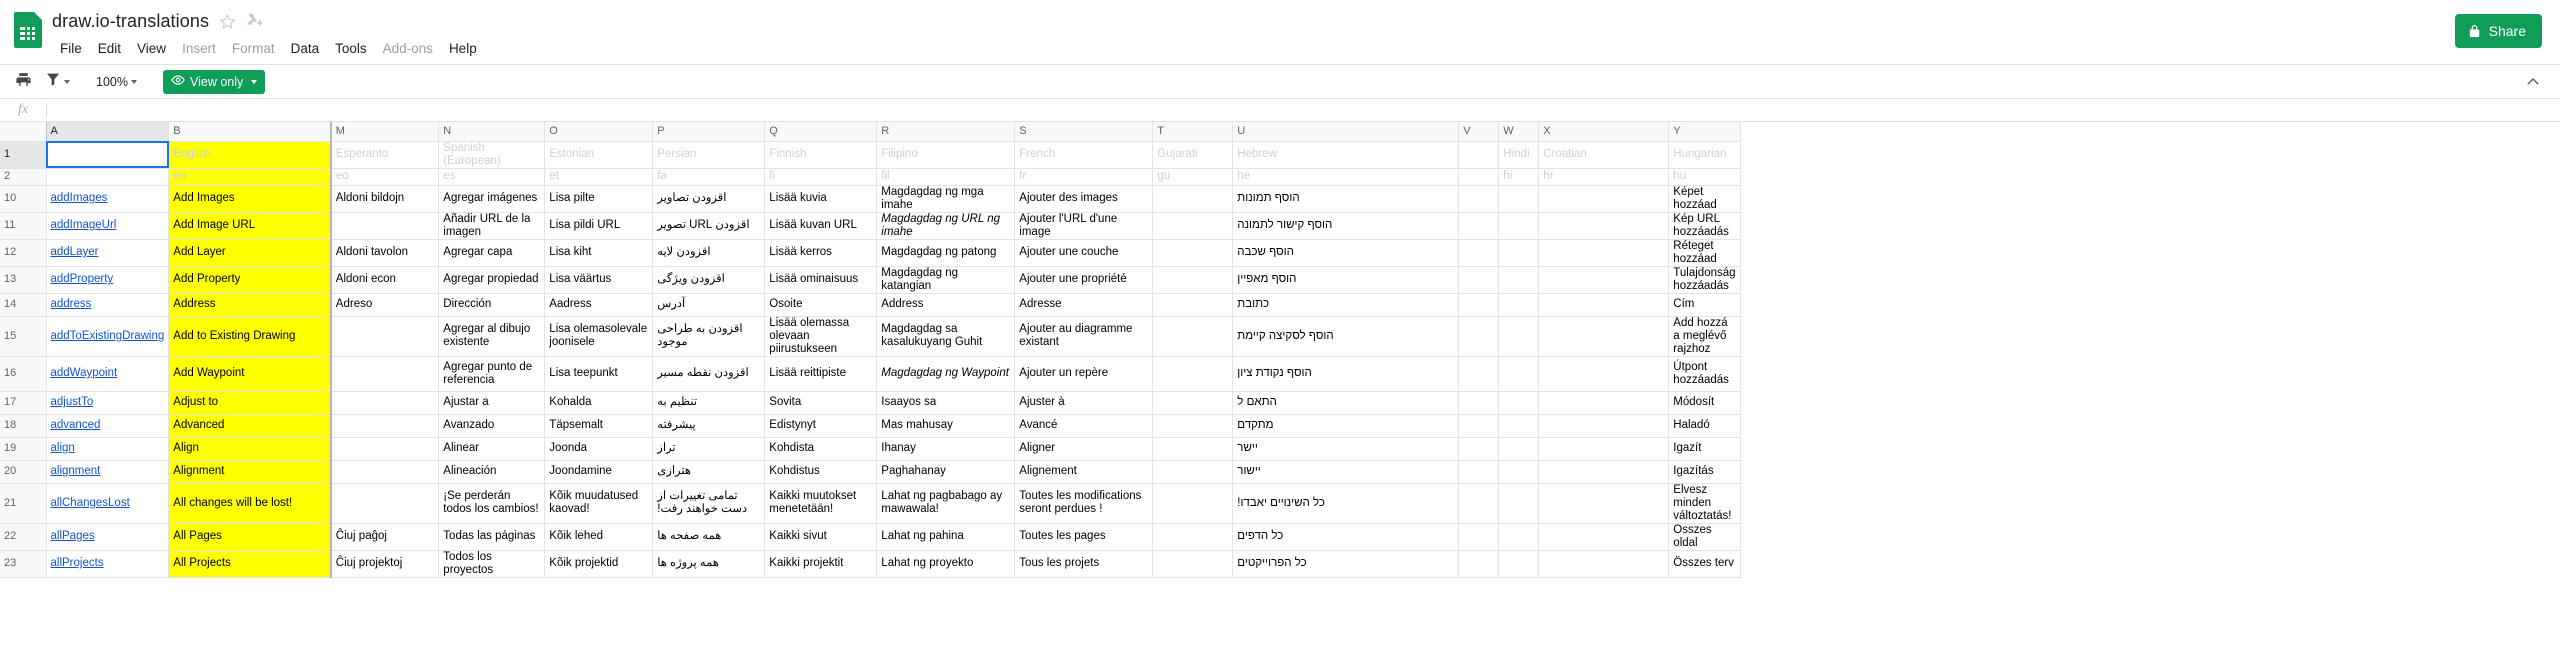 This screenshot has width=2560, height=664. Describe the element at coordinates (1084, 426) in the screenshot. I see `cell-S18: Avancé` at that location.